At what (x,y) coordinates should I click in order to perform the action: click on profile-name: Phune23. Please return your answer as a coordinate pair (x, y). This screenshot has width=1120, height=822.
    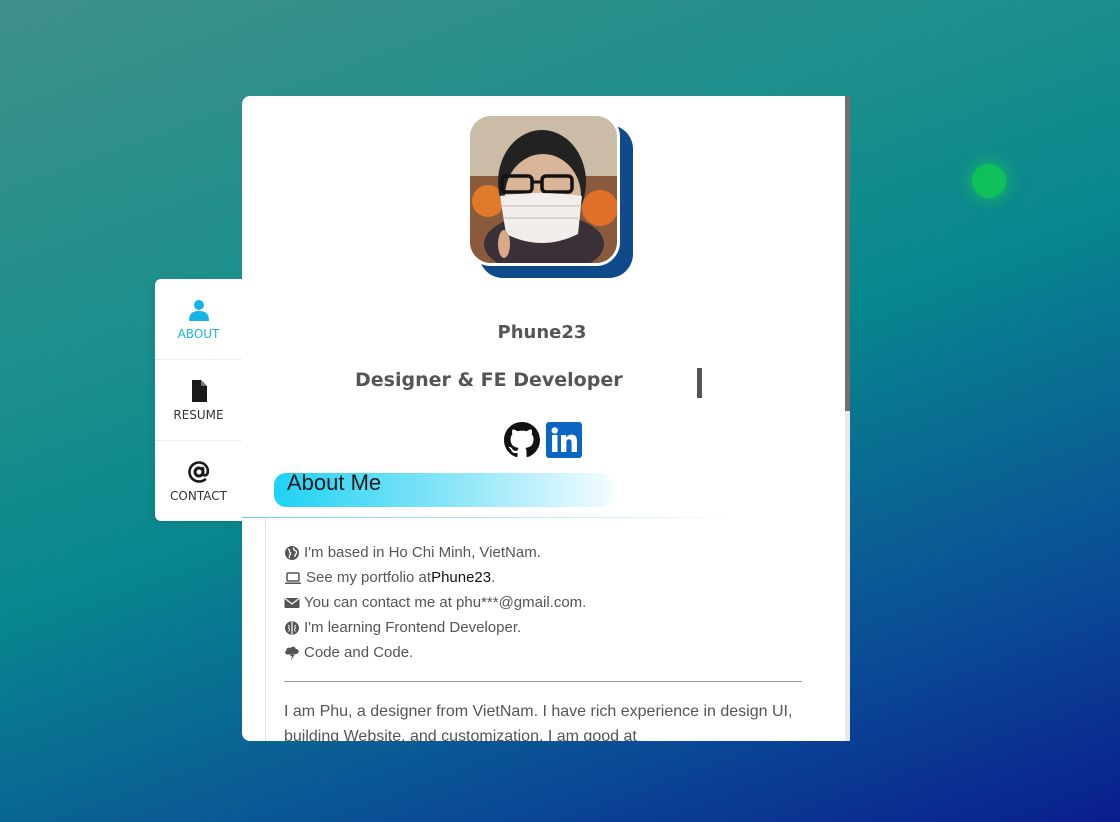
    Looking at the image, I should click on (544, 332).